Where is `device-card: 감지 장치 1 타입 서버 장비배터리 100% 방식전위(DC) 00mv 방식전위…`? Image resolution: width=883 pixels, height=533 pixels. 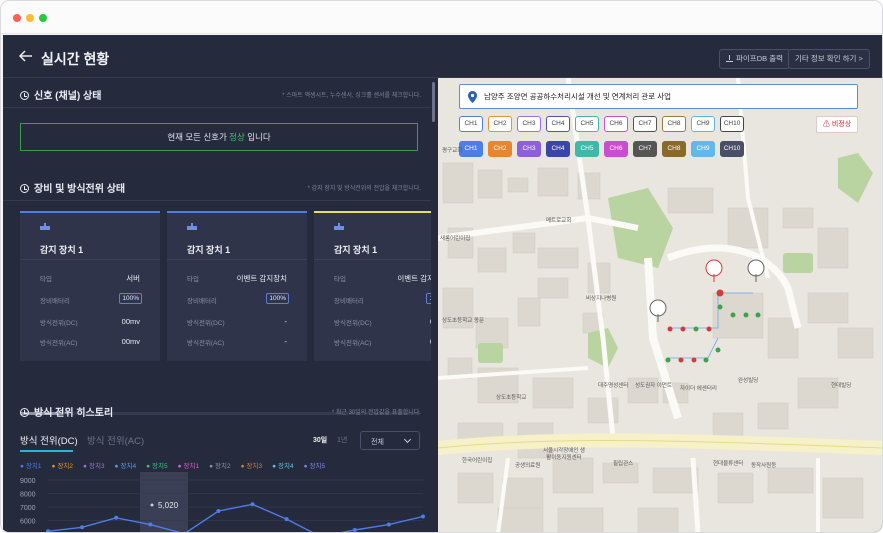 device-card: 감지 장치 1 타입 서버 장비배터리 100% 방식전위(DC) 00mv 방식전위… is located at coordinates (90, 286).